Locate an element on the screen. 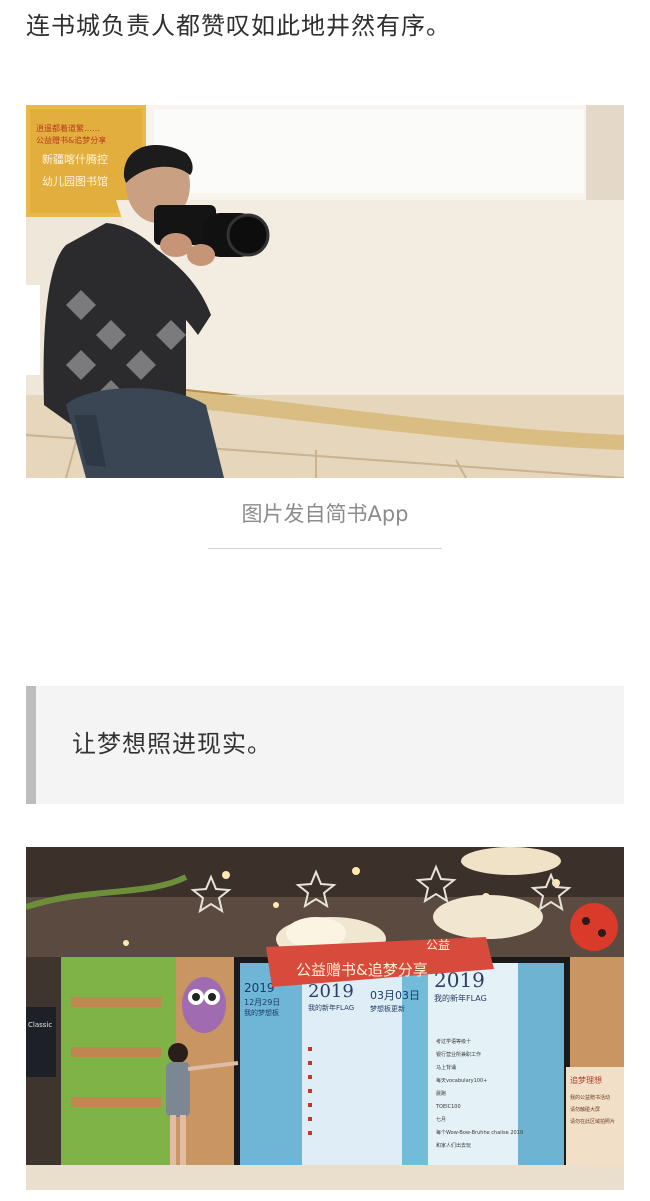  flag-item: 七月 is located at coordinates (441, 1119).